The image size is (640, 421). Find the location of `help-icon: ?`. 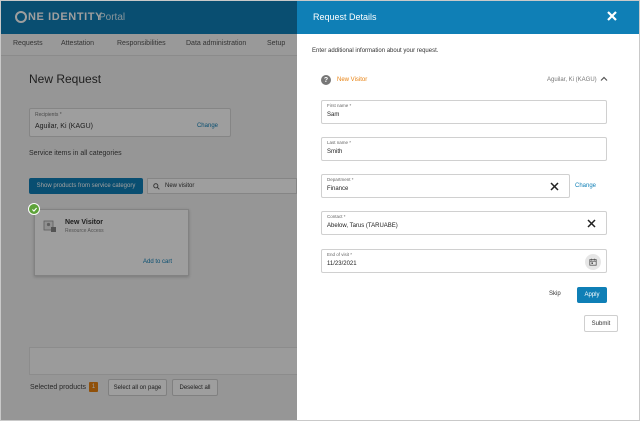

help-icon: ? is located at coordinates (326, 80).